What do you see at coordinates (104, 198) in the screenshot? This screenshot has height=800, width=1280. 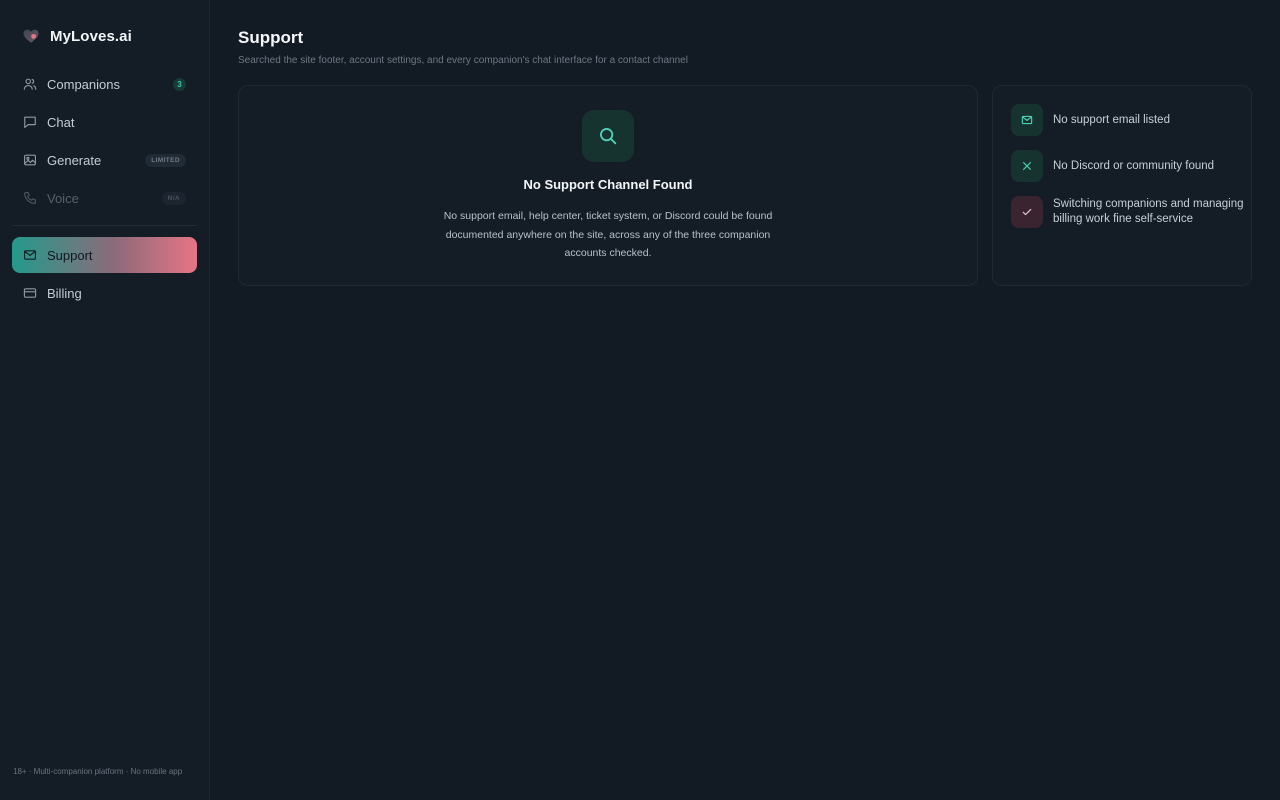 I see `sidebar-item-voice: Voice N/A` at bounding box center [104, 198].